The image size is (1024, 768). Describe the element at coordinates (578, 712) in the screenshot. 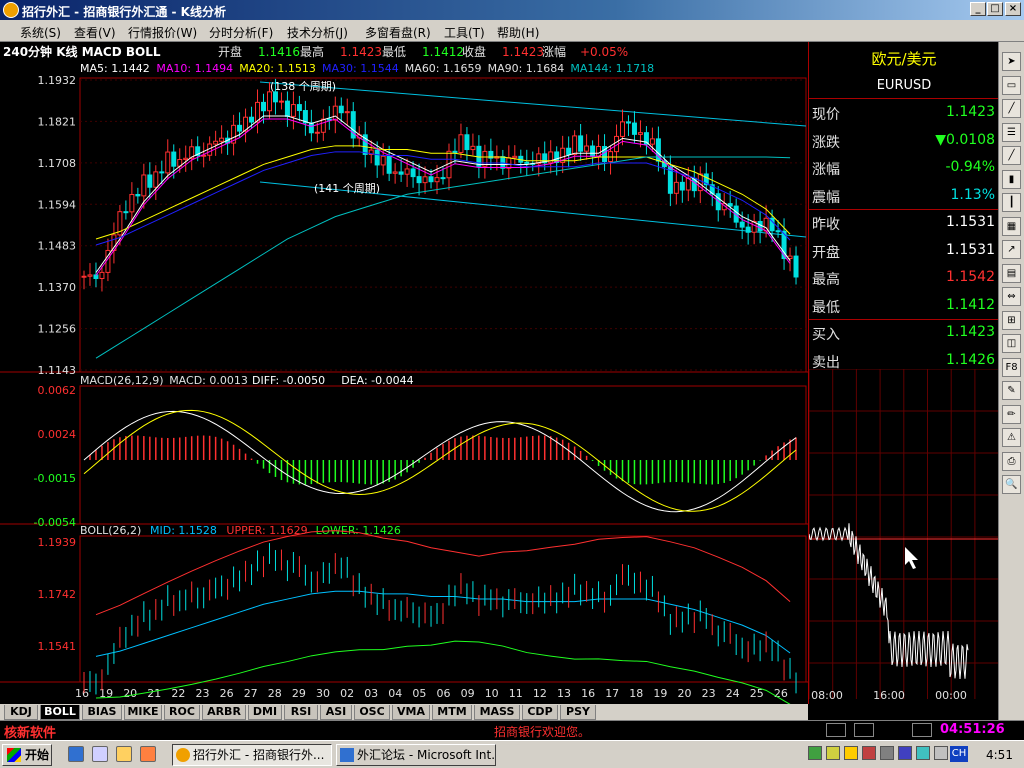

I see `tab-psy: PSY` at that location.